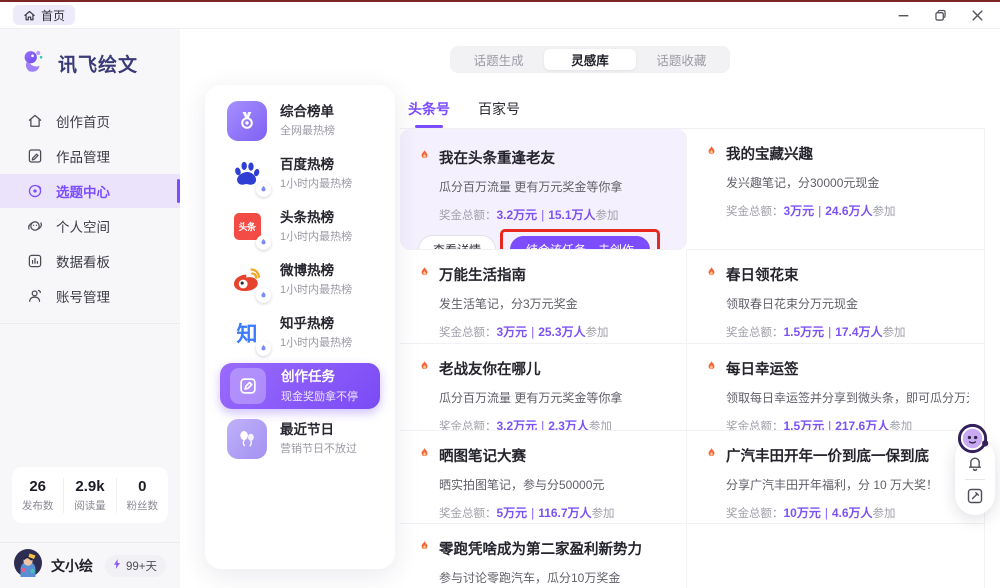 Image resolution: width=1000 pixels, height=588 pixels. What do you see at coordinates (300, 120) in the screenshot?
I see `hotlist-item-0: 综合榜单 全网最热榜` at bounding box center [300, 120].